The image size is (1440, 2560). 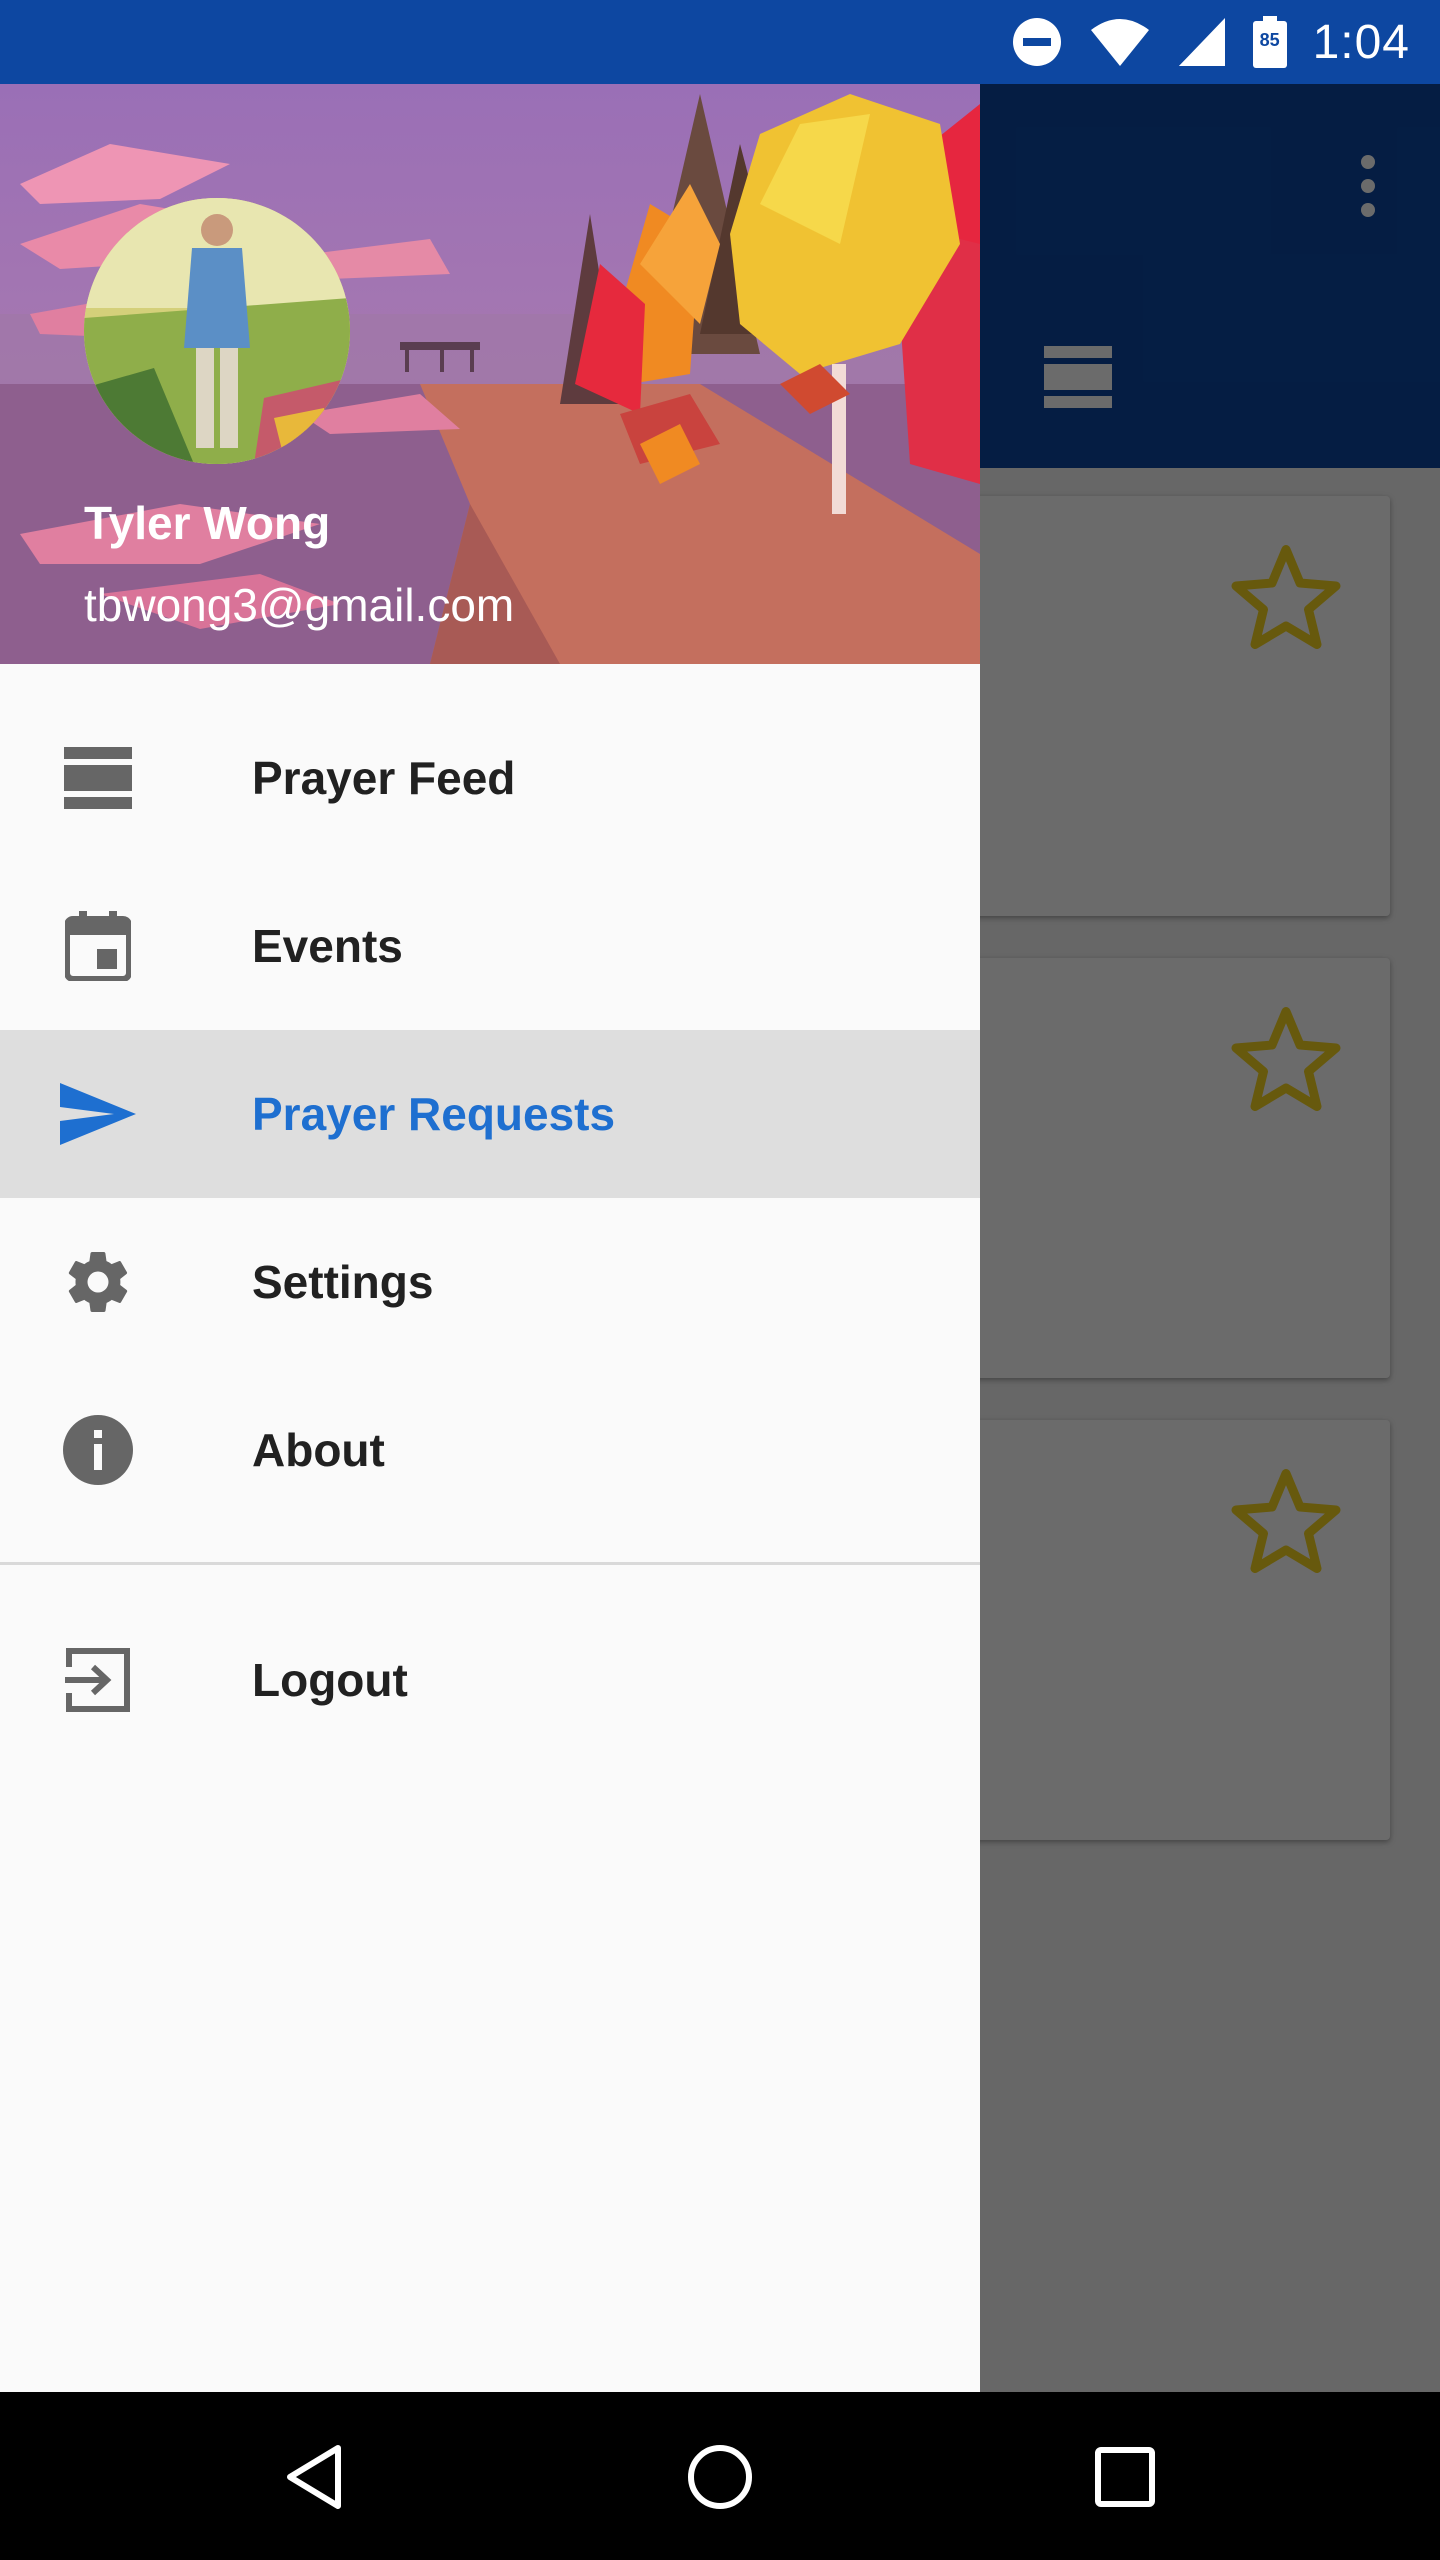 What do you see at coordinates (318, 1450) in the screenshot?
I see `menu-item-label: About` at bounding box center [318, 1450].